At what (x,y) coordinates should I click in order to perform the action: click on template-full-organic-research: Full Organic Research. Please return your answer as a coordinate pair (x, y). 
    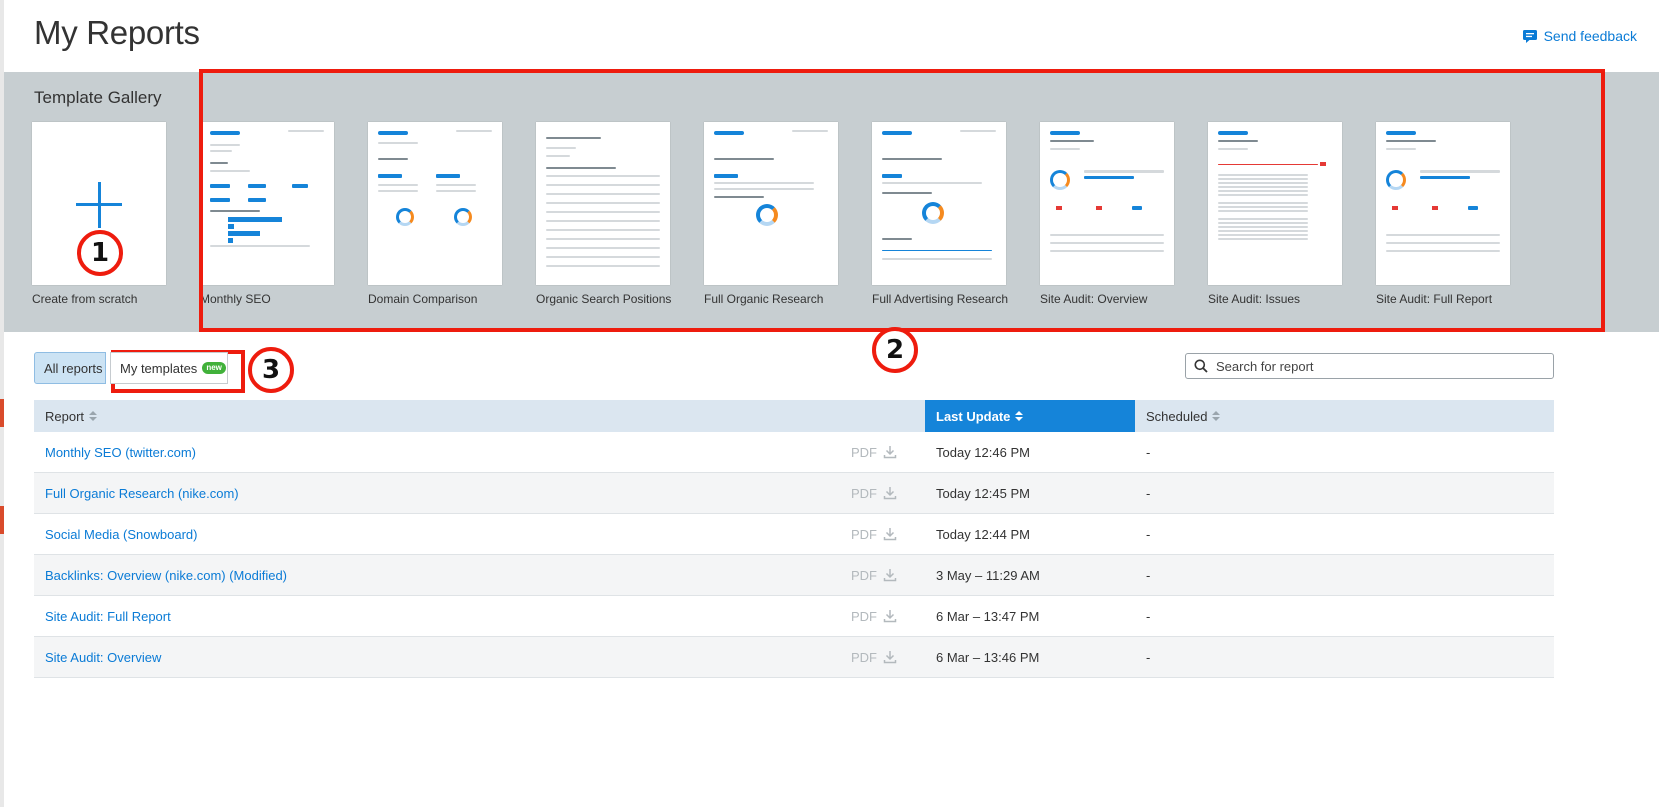
    Looking at the image, I should click on (779, 214).